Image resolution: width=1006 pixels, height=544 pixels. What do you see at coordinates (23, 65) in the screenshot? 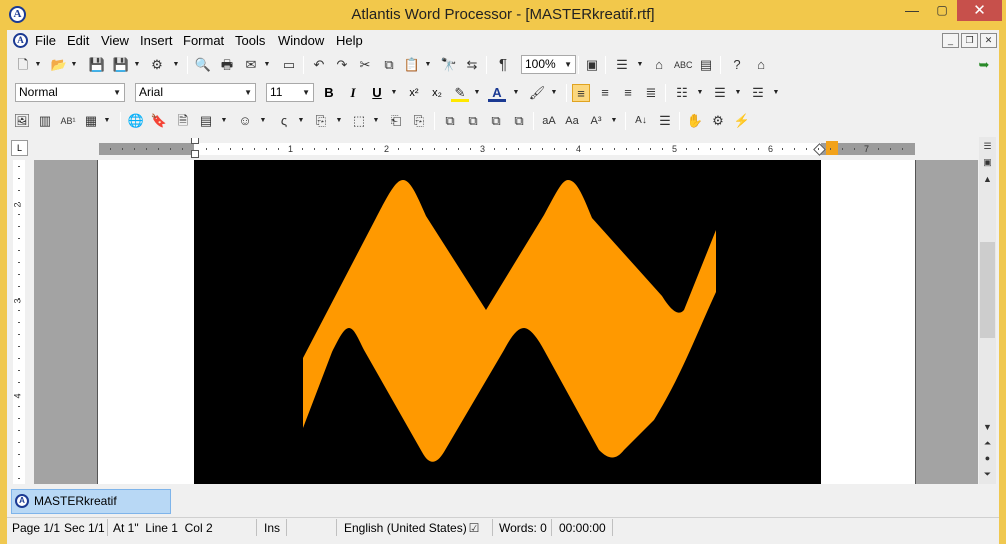
I see `new-document-icon: 🗋` at bounding box center [23, 65].